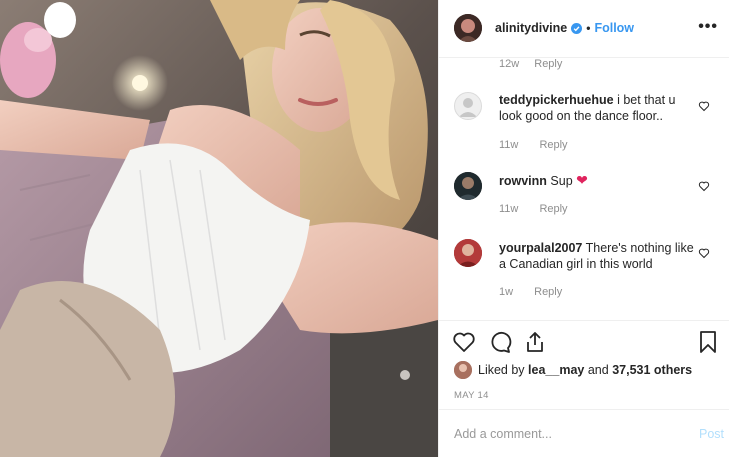 Image resolution: width=729 pixels, height=457 pixels. I want to click on likes-summary: Liked by lea__may and 37,531 others, so click(573, 370).